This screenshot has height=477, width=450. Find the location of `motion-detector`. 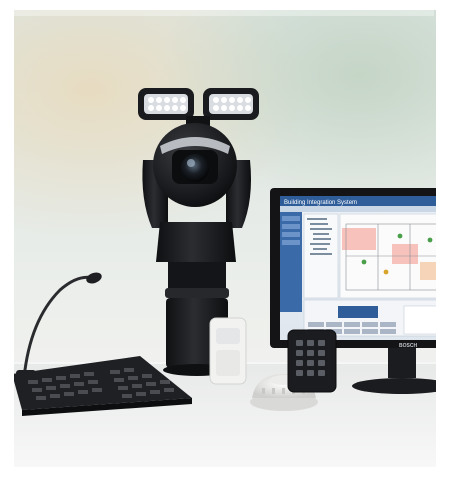

motion-detector is located at coordinates (228, 351).